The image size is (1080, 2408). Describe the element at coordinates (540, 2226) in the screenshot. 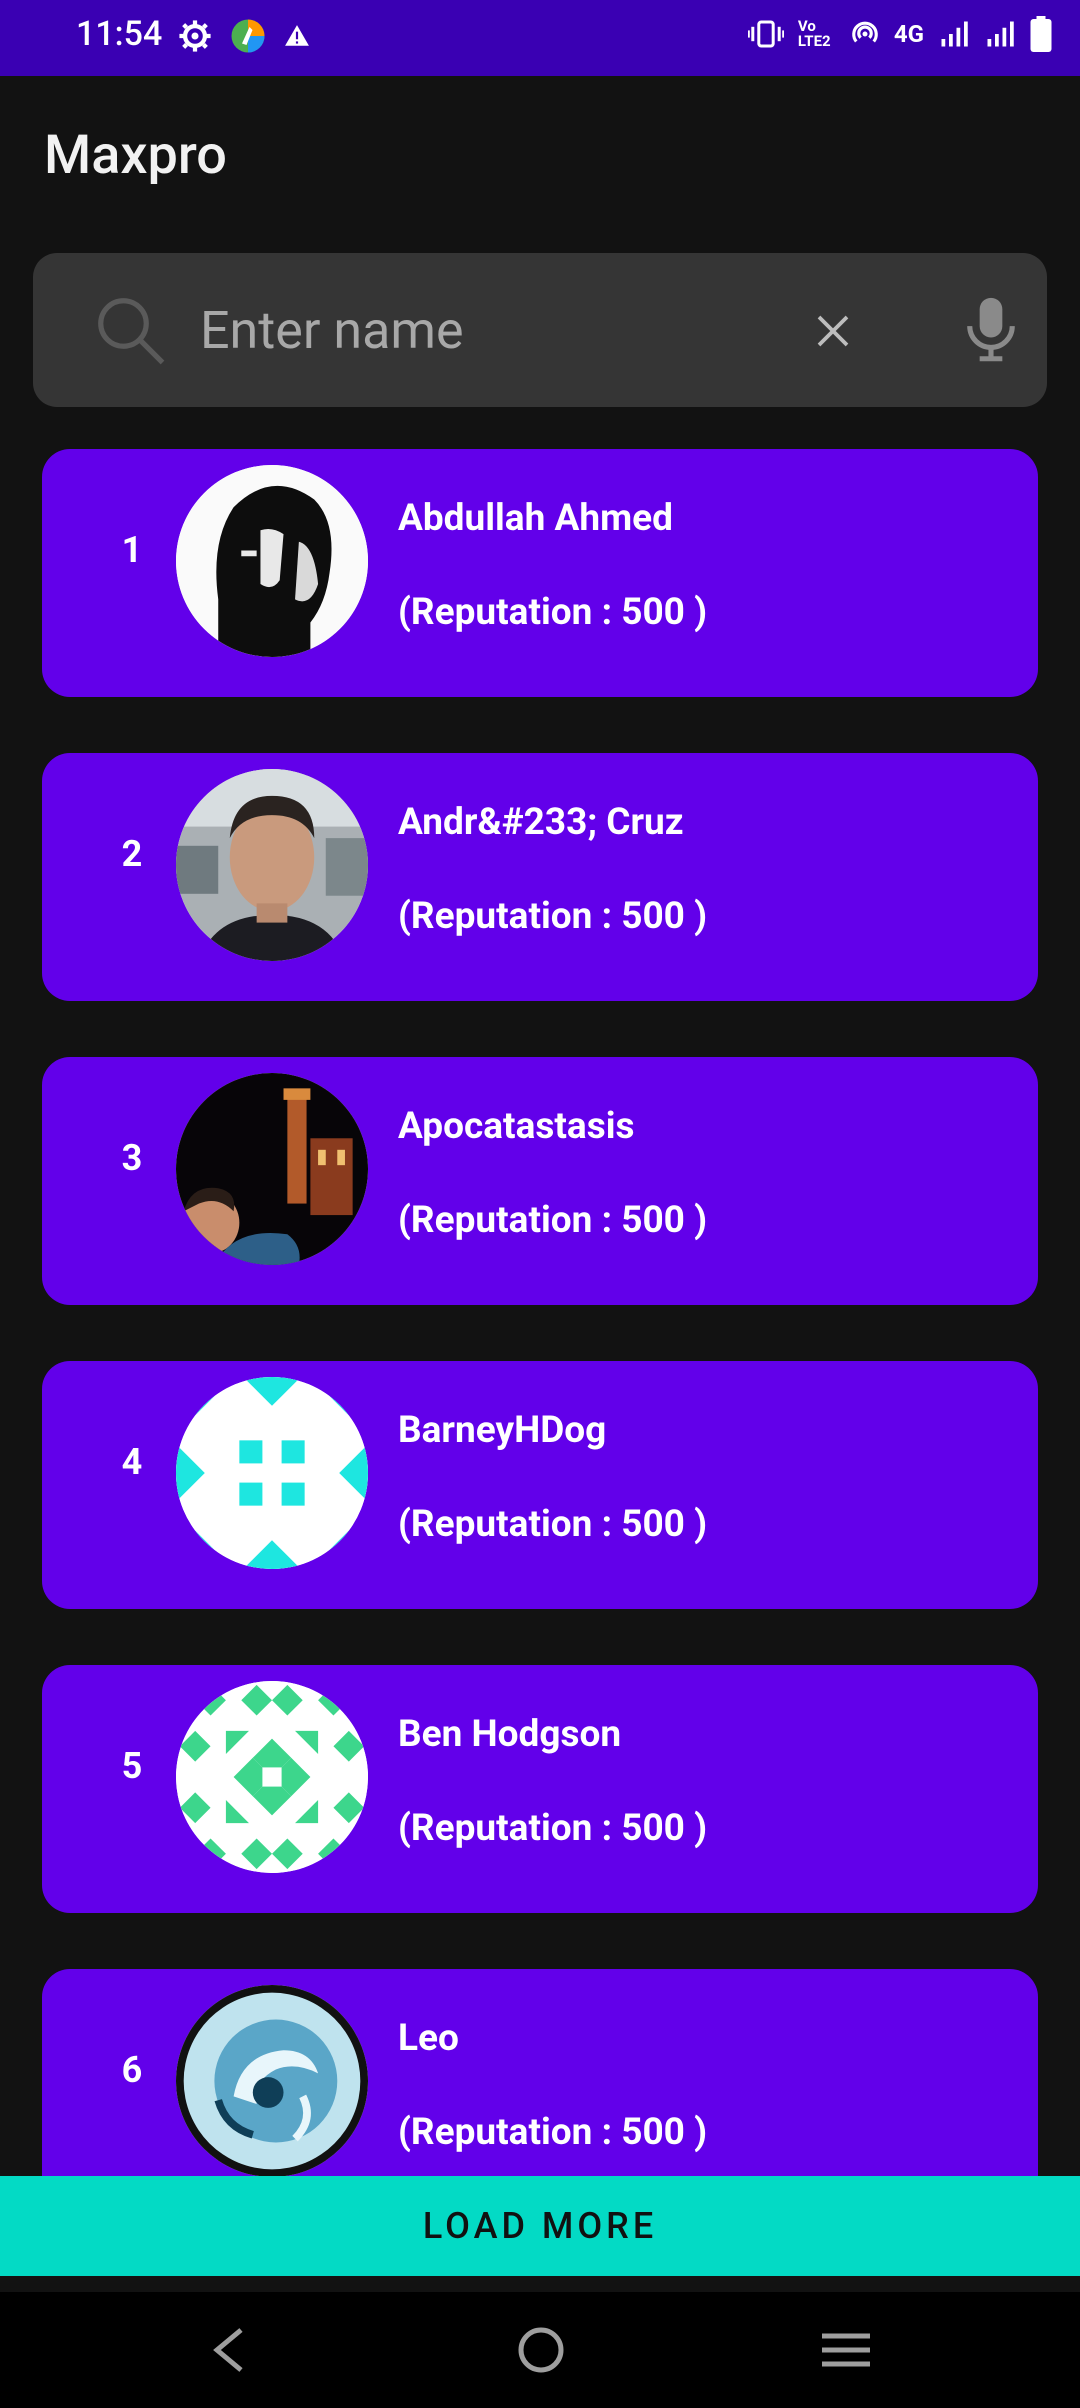

I see `load-more-button: LOAD MORE` at that location.